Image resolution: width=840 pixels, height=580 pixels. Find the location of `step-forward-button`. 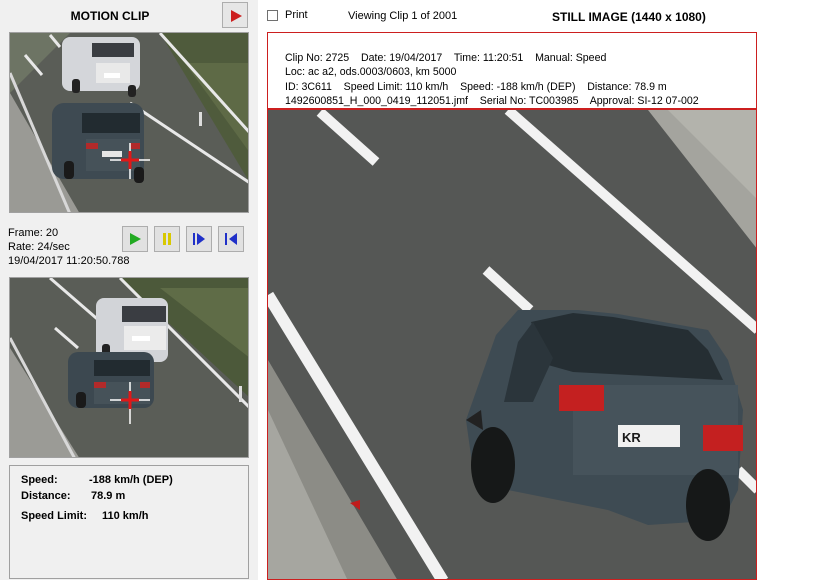

step-forward-button is located at coordinates (199, 239).